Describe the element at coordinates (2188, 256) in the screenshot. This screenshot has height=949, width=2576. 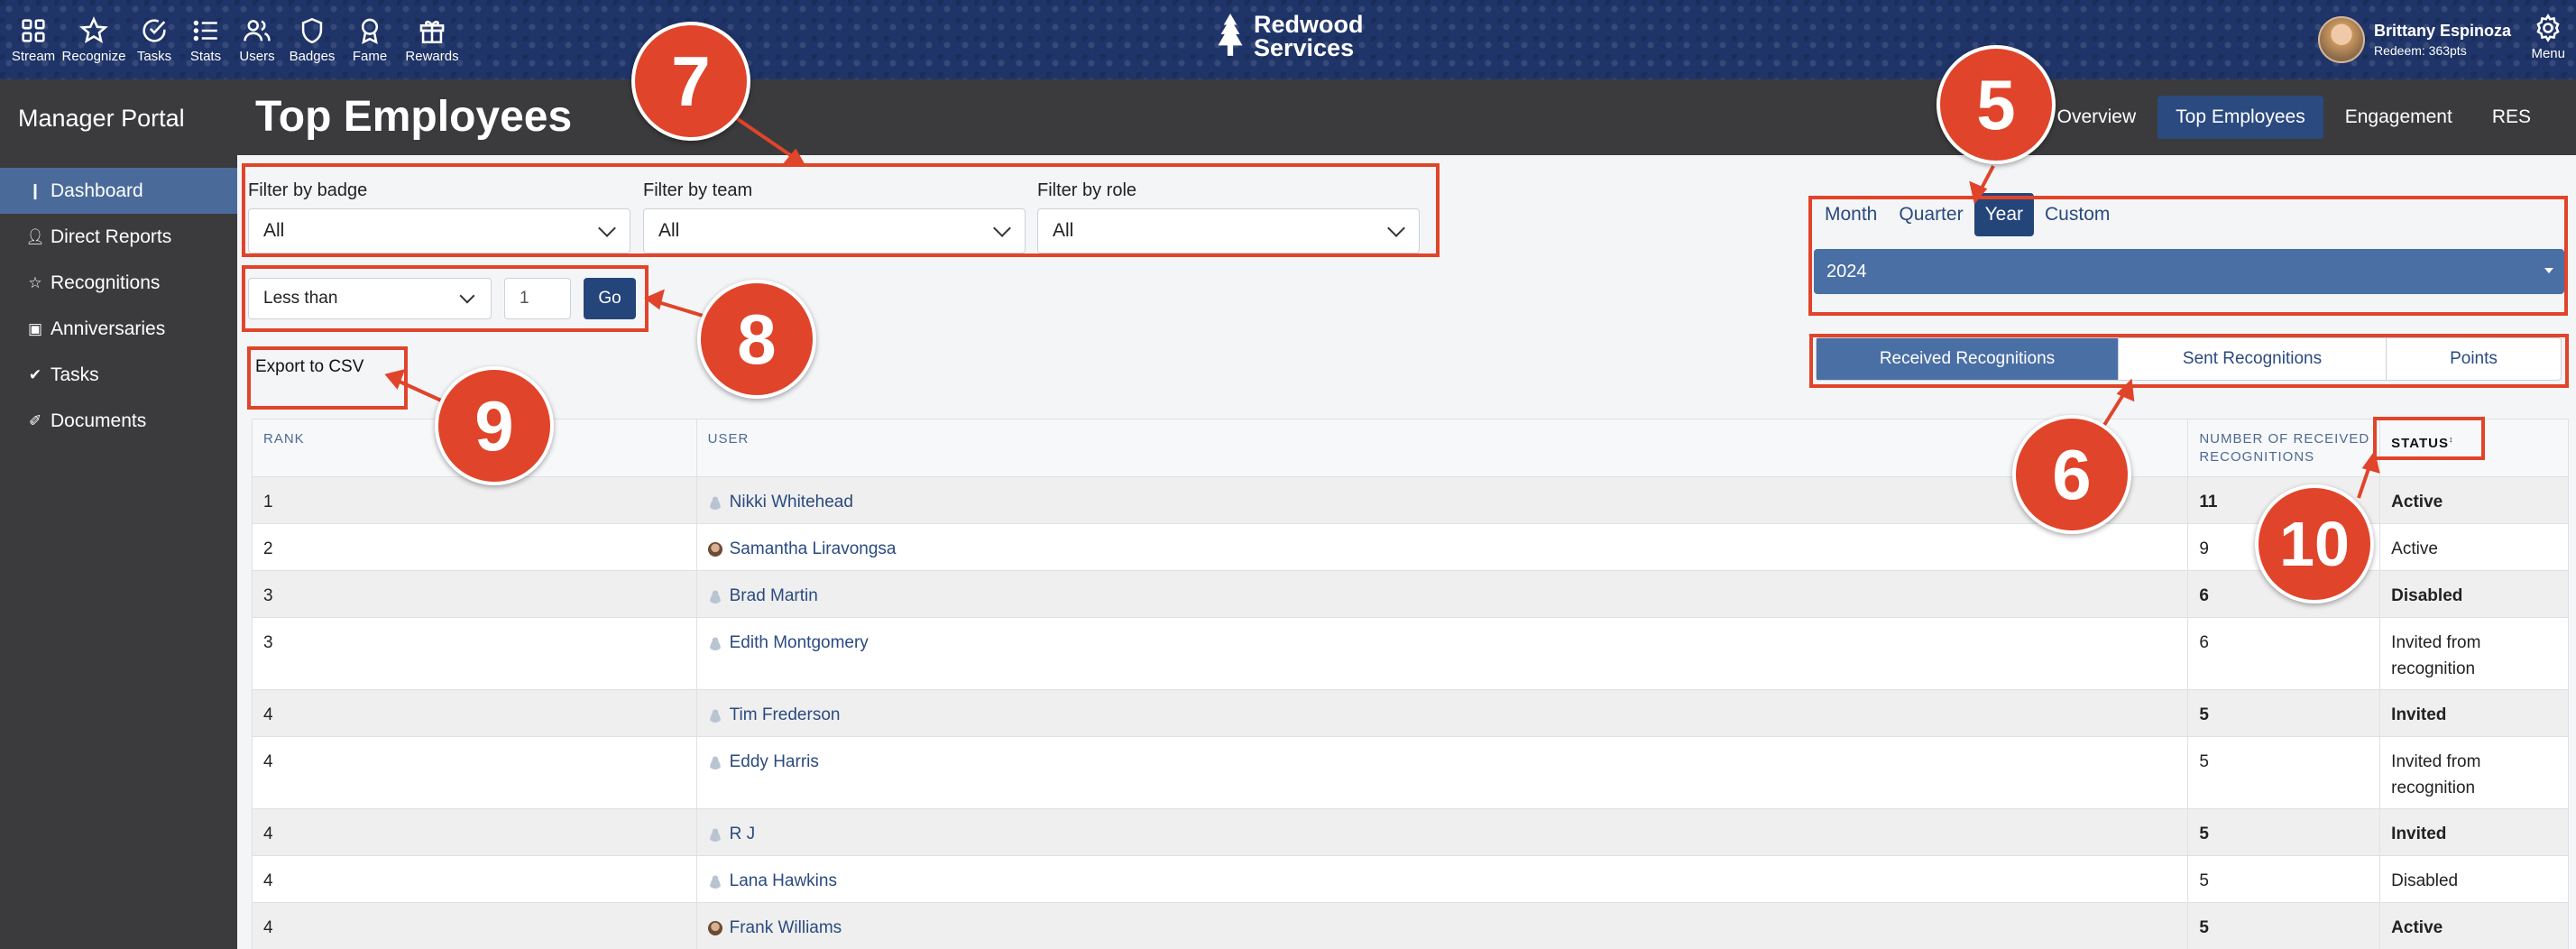
I see `highlight-period` at that location.